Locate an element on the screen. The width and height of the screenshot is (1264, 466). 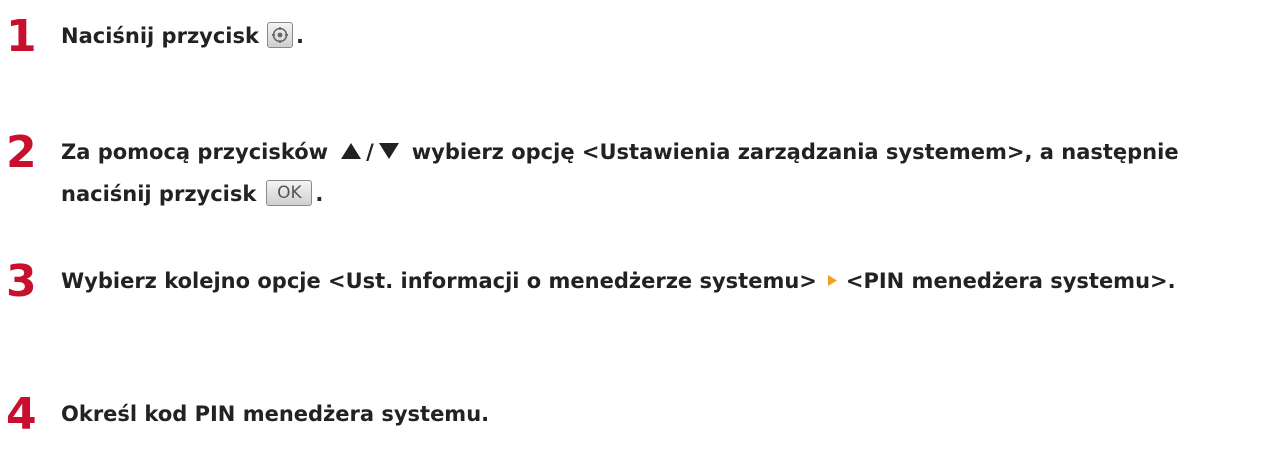
down-triangle-icon is located at coordinates (388, 151).